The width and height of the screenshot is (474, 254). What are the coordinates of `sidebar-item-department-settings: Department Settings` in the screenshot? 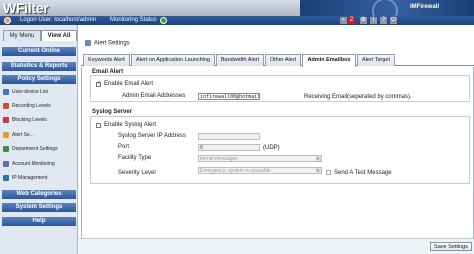 It's located at (39, 149).